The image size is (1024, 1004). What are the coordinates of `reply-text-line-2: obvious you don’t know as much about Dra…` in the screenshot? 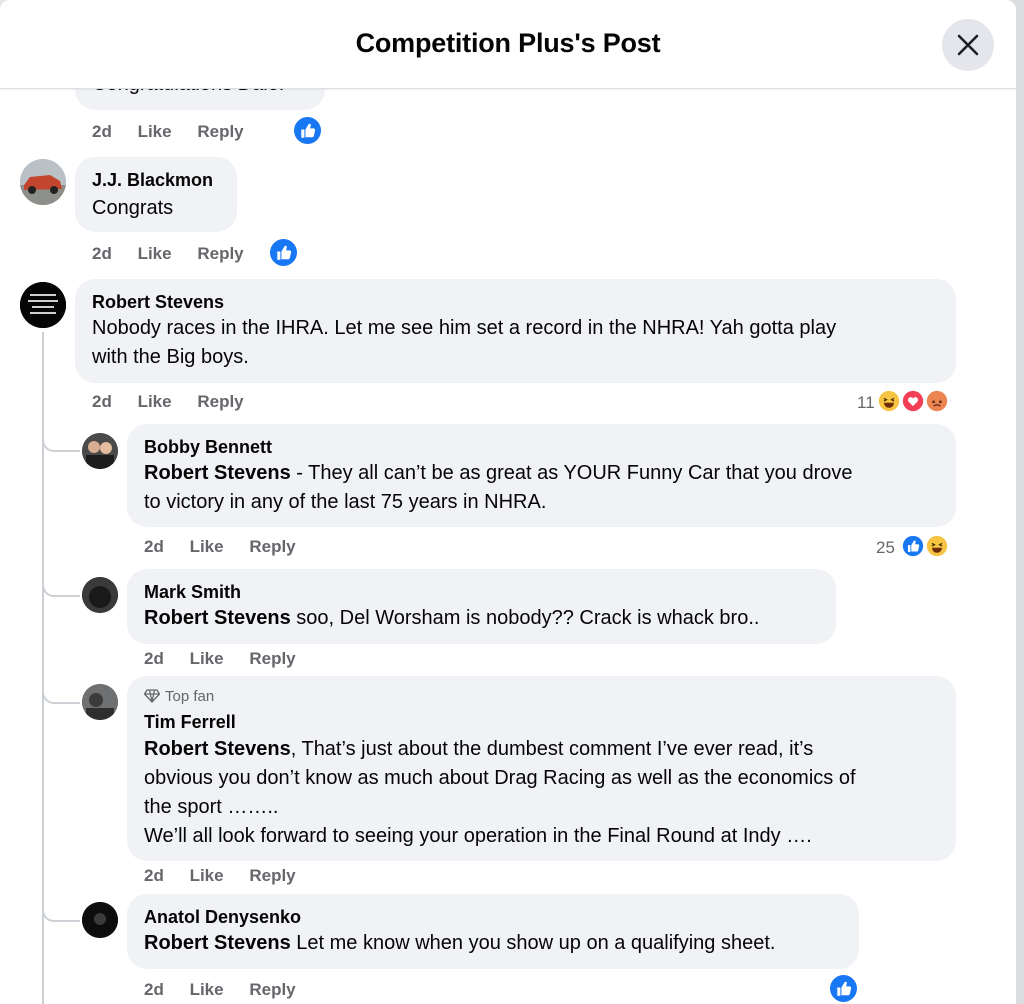 It's located at (500, 778).